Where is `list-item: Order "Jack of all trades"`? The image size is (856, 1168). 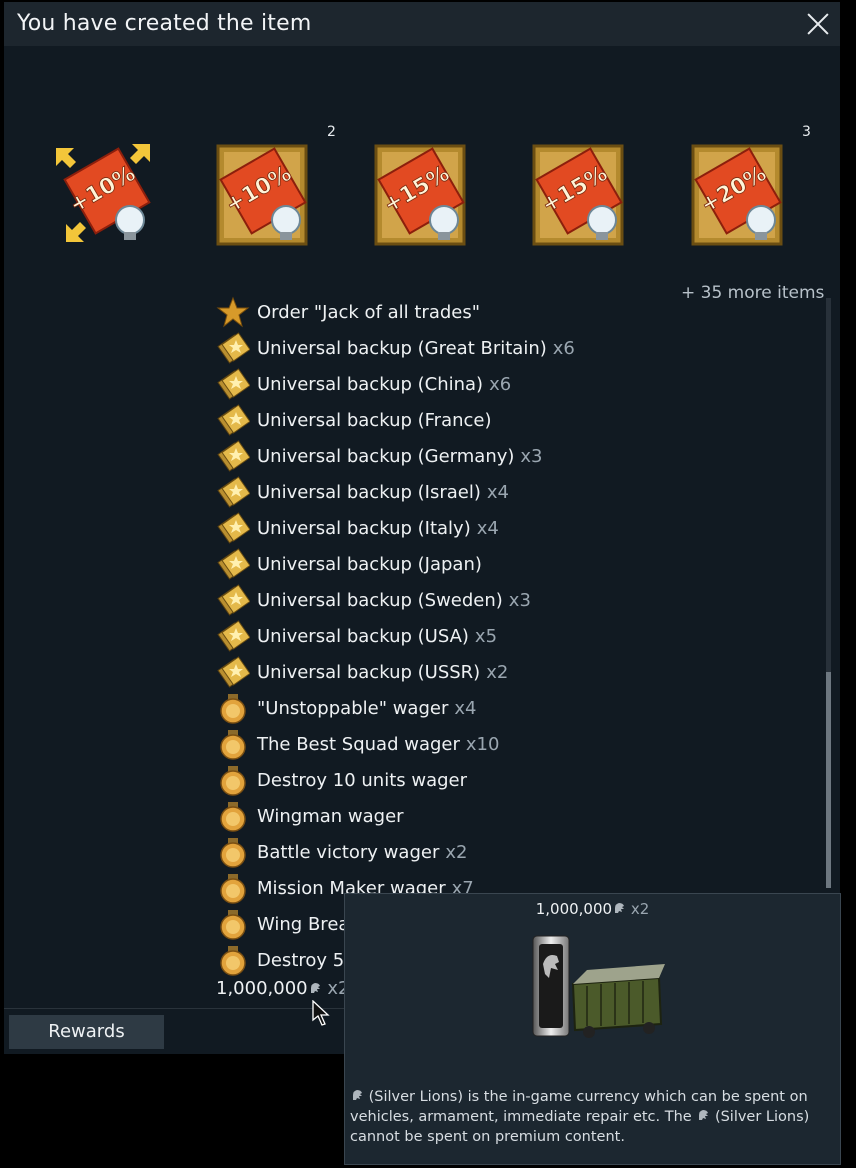 list-item: Order "Jack of all trades" is located at coordinates (395, 312).